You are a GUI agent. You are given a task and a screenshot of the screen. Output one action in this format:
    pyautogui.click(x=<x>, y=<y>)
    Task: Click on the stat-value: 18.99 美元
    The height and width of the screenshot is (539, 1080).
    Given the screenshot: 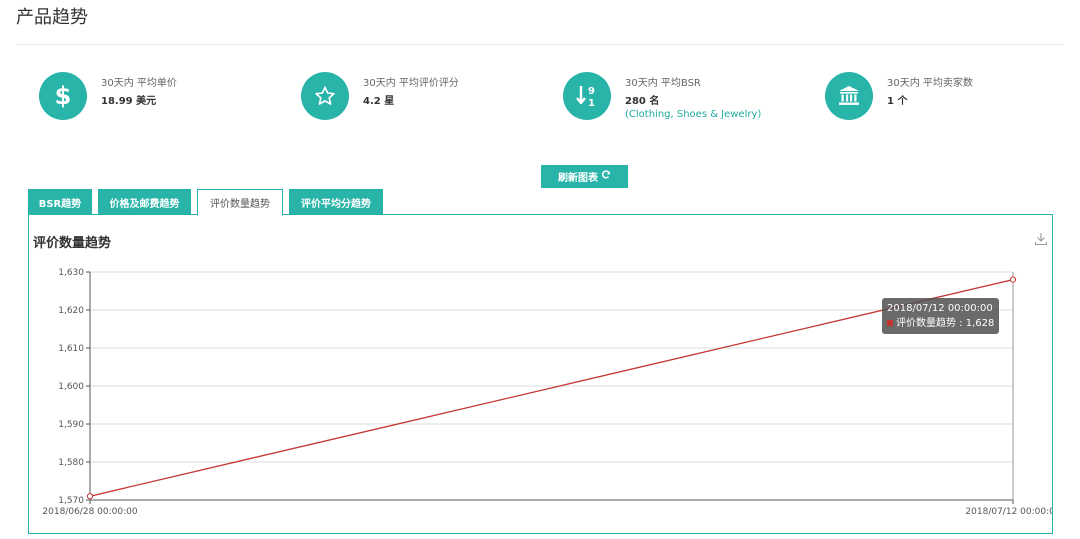 What is the action you would take?
    pyautogui.click(x=129, y=101)
    